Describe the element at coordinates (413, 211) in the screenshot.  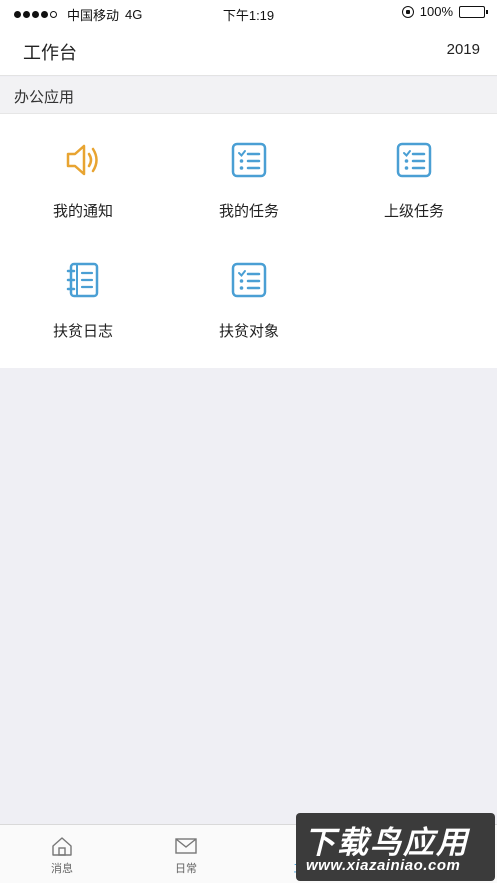
I see `app-label: 上级任务` at that location.